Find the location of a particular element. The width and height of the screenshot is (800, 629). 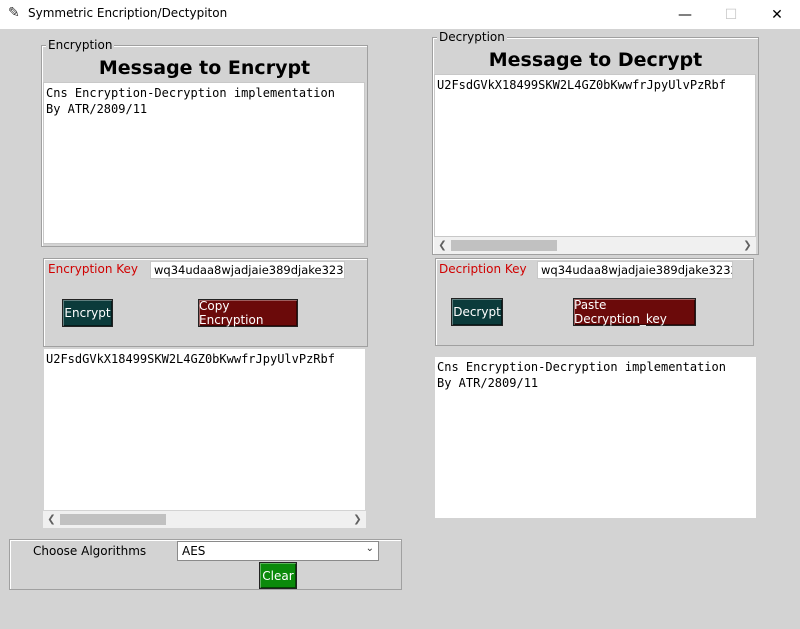

algorithm-selected-value: AES is located at coordinates (194, 551).